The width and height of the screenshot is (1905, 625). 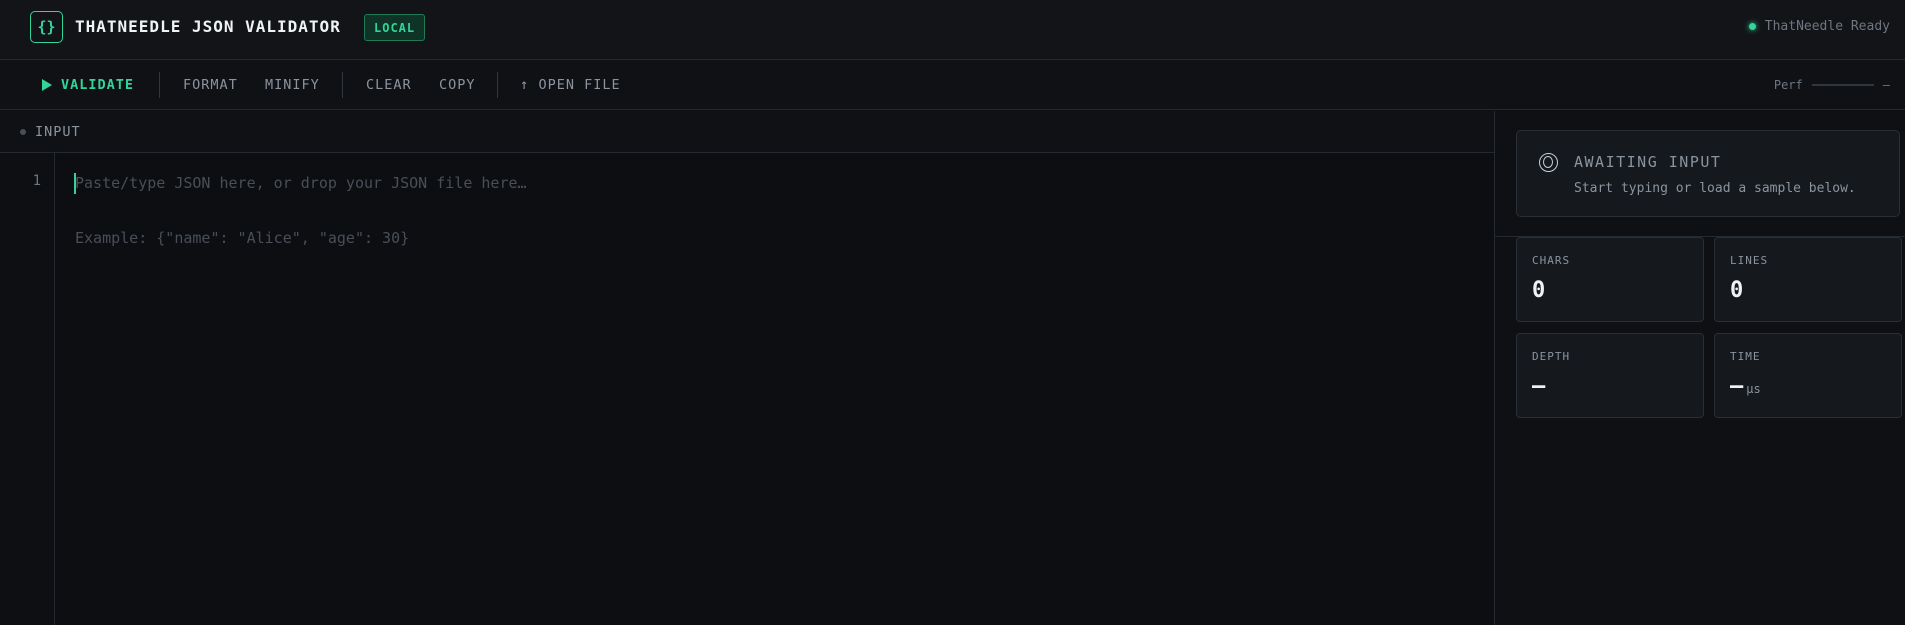 What do you see at coordinates (1548, 162) in the screenshot?
I see `awaiting-icon` at bounding box center [1548, 162].